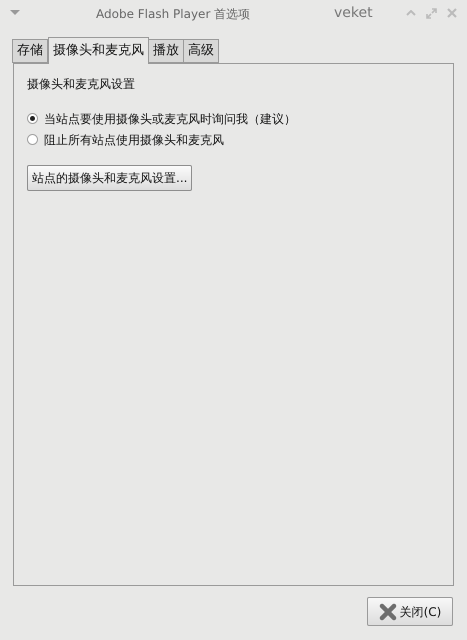  Describe the element at coordinates (353, 13) in the screenshot. I see `host-name: veket` at that location.